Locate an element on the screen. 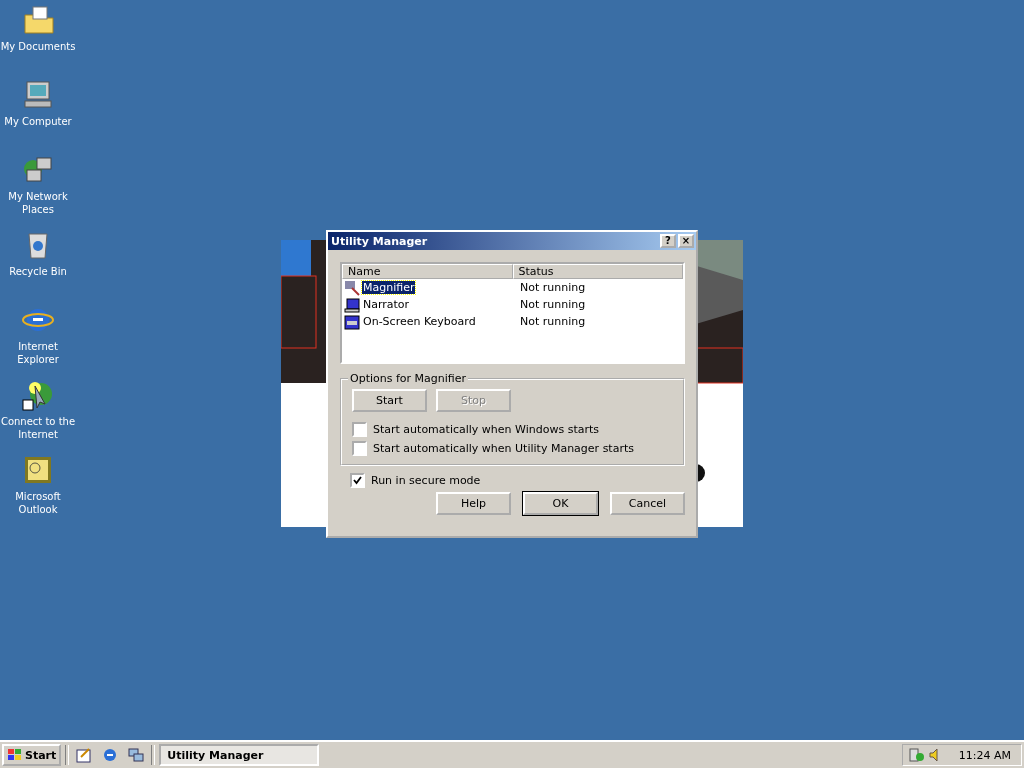 The width and height of the screenshot is (1024, 768). list-item: On-Screen Keyboard is located at coordinates (419, 321).